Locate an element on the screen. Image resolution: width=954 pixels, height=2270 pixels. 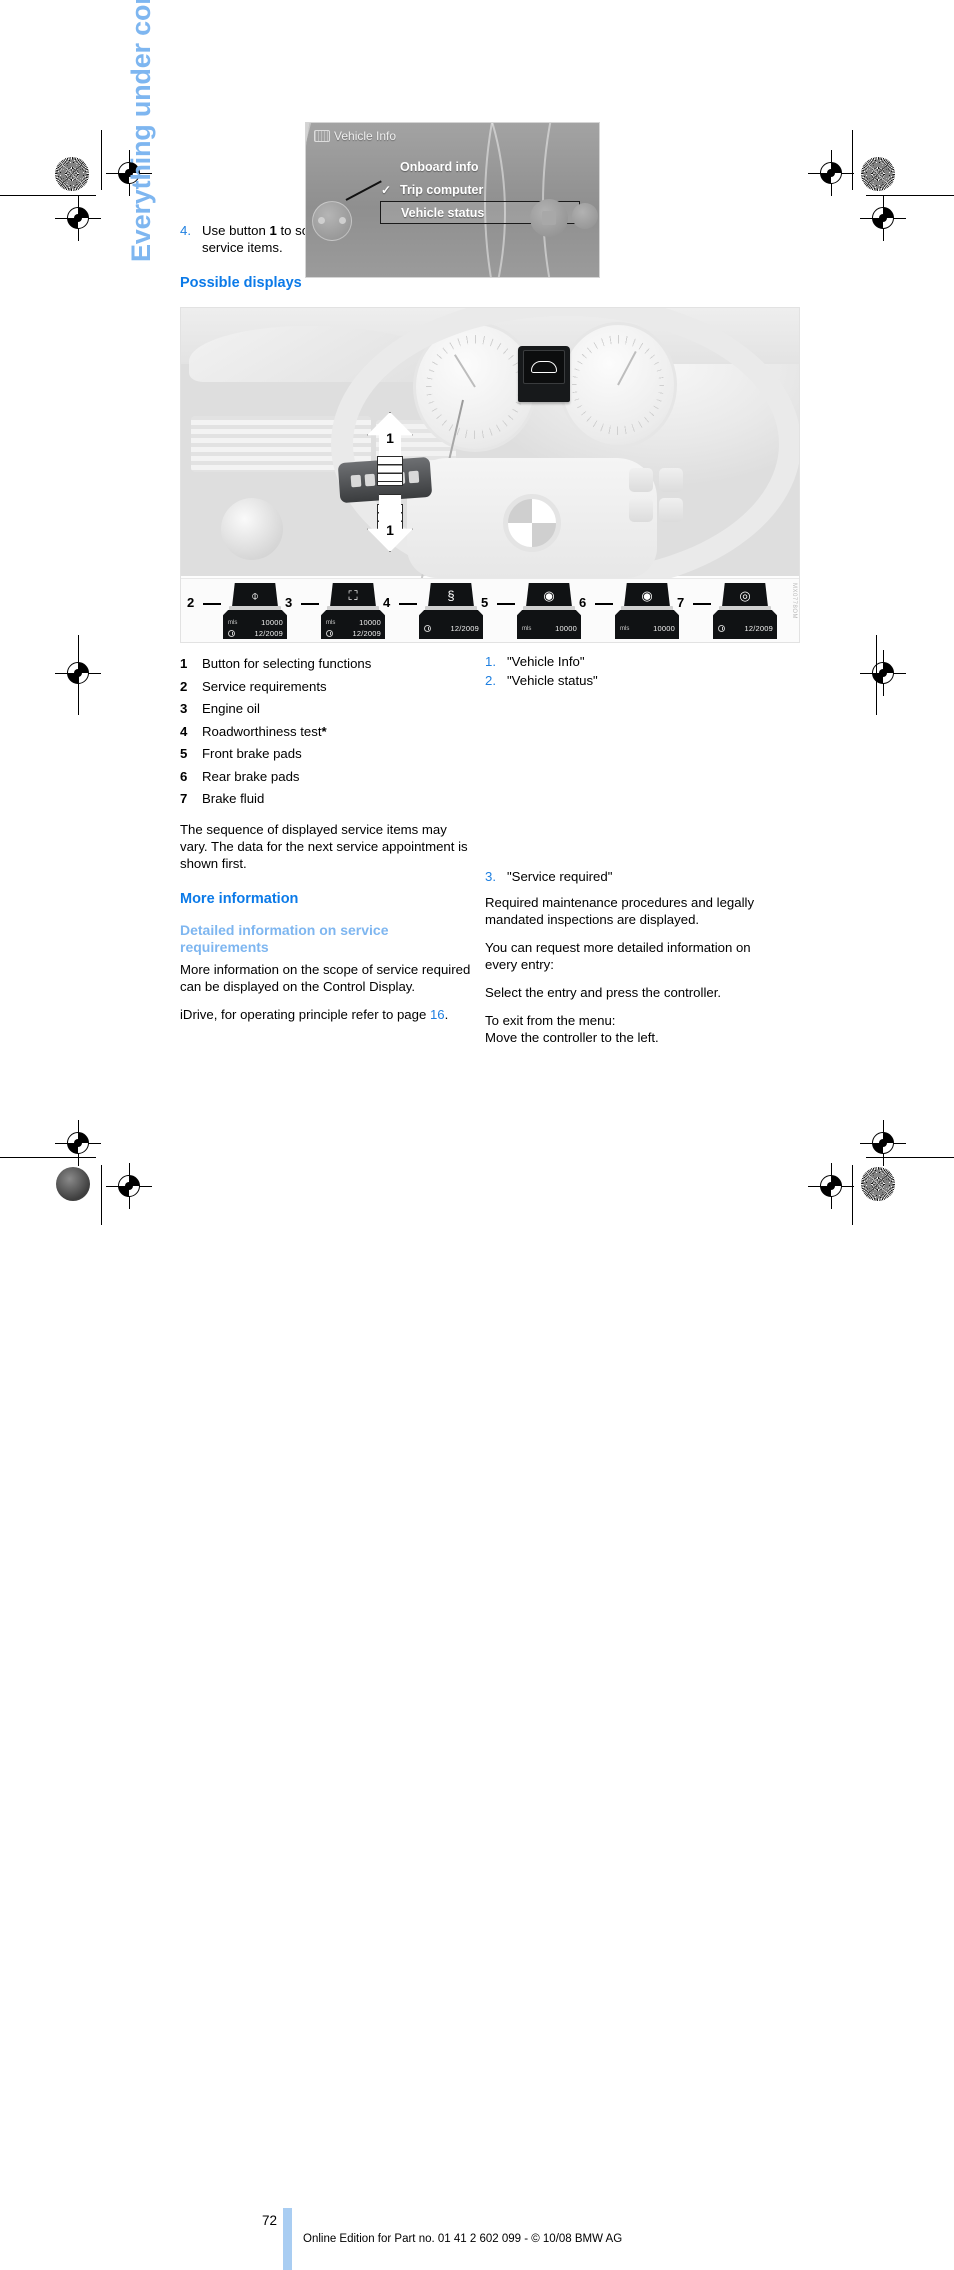
control-display-title: Vehicle Info is located at coordinates (365, 136).